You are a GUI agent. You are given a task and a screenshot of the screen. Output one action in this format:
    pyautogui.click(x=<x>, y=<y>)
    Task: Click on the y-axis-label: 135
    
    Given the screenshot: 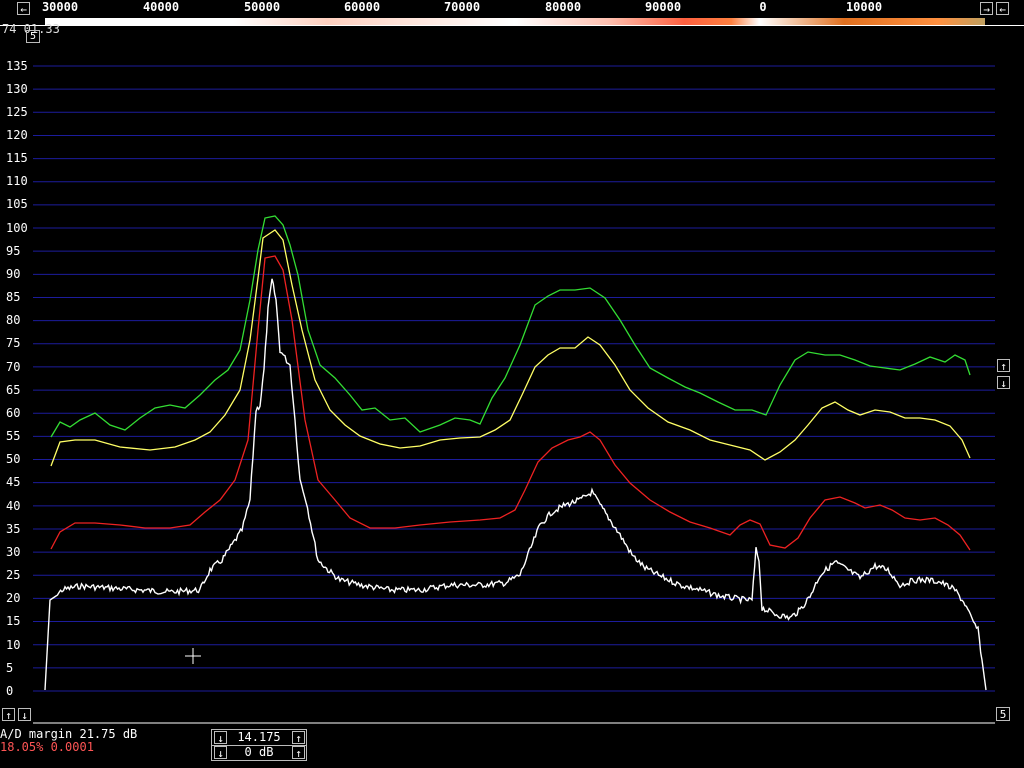 What is the action you would take?
    pyautogui.click(x=17, y=66)
    